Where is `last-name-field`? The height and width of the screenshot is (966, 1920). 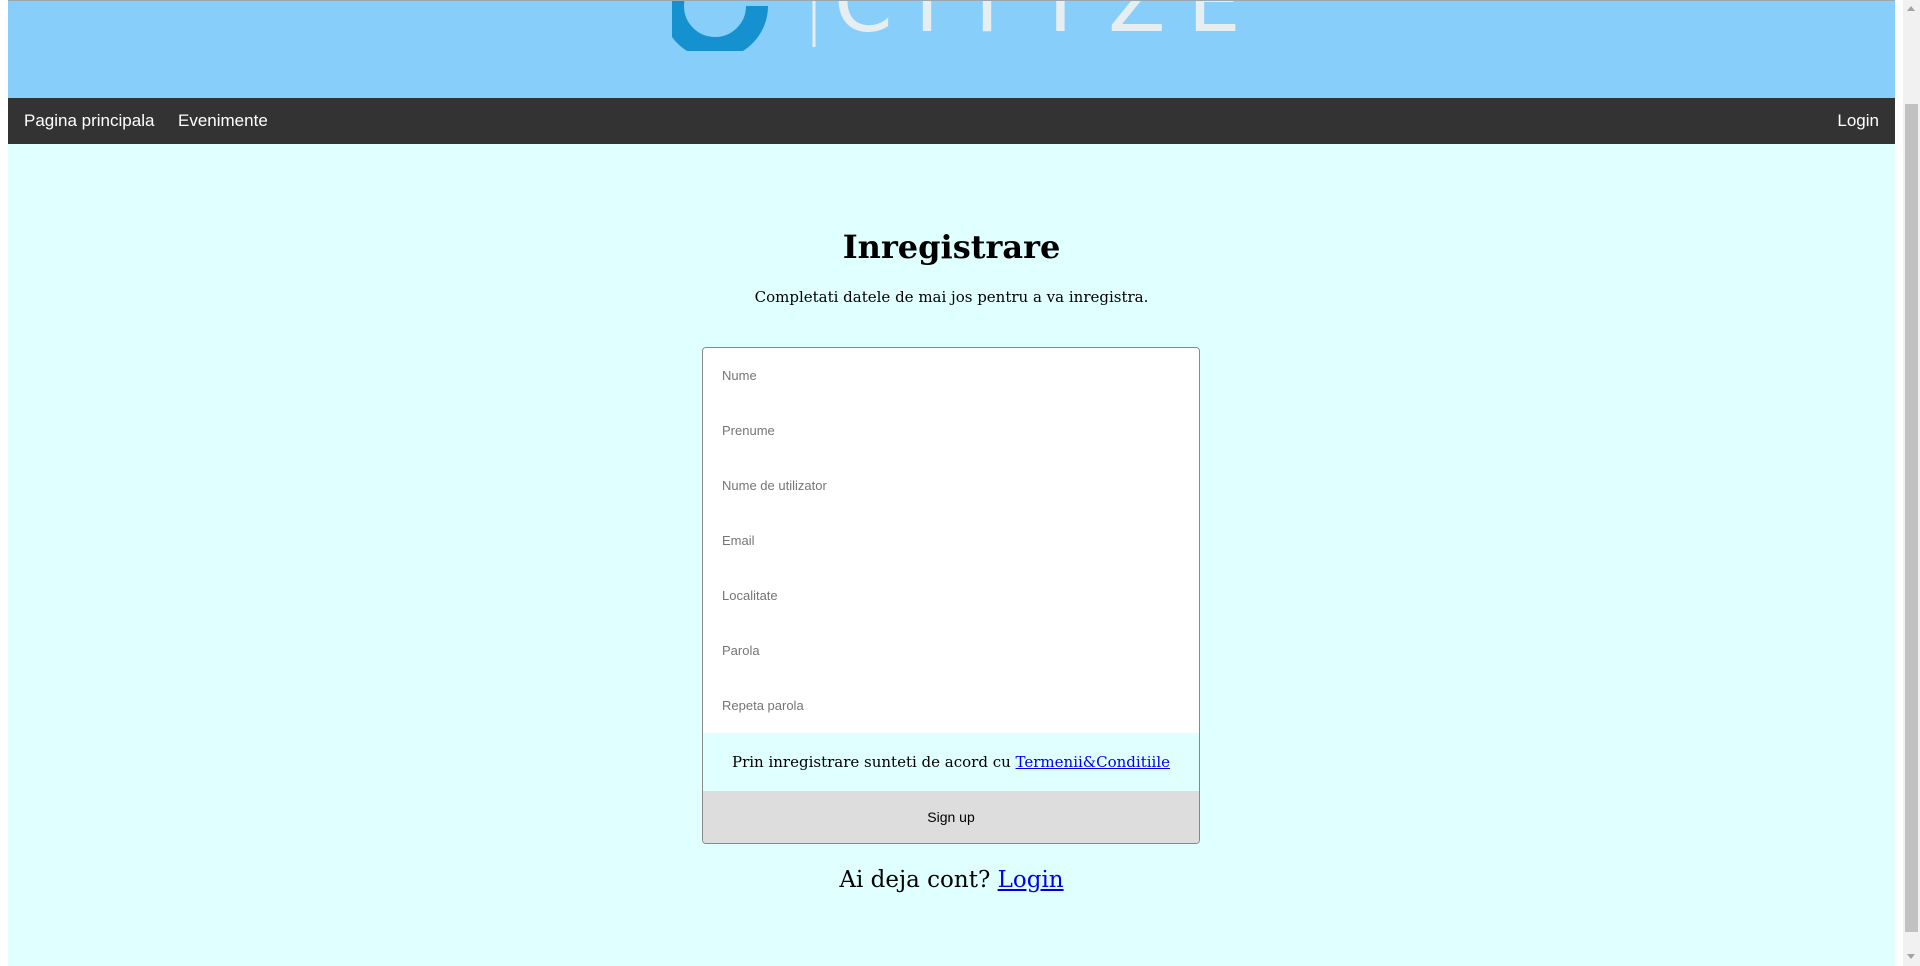
last-name-field is located at coordinates (951, 375).